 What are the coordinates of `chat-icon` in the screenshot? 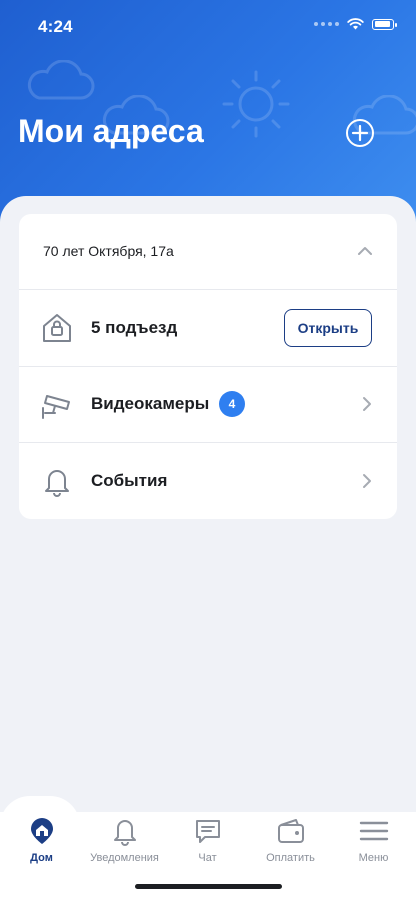 It's located at (207, 831).